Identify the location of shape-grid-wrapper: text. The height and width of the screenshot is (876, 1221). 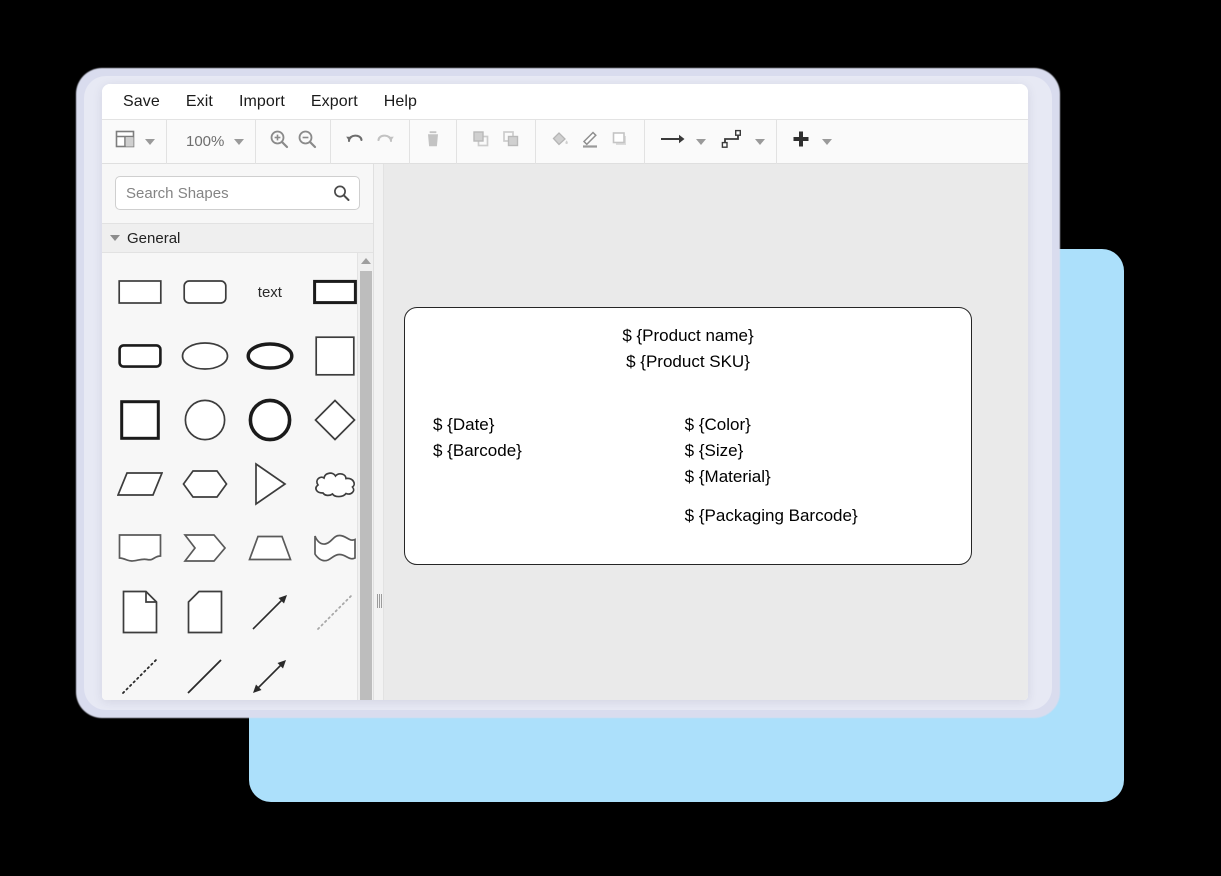
(237, 476).